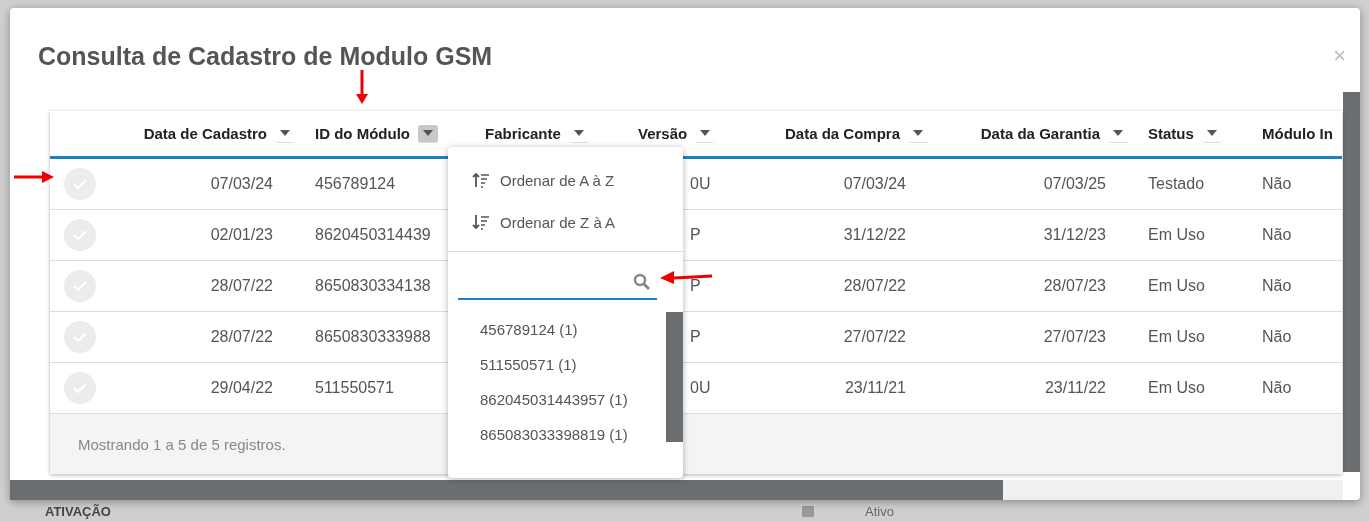 The width and height of the screenshot is (1369, 521). Describe the element at coordinates (373, 285) in the screenshot. I see `table-cell: 8650830334138` at that location.